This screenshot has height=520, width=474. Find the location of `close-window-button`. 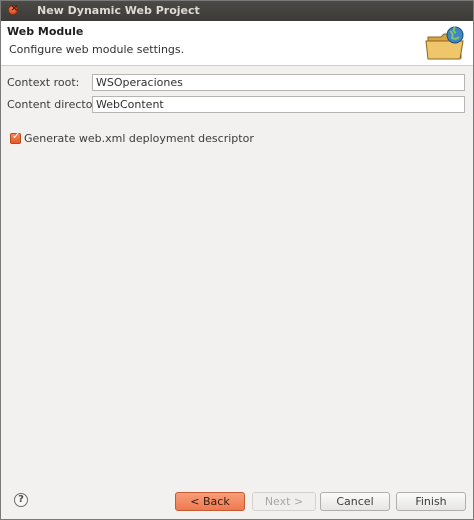

close-window-button is located at coordinates (13, 9).